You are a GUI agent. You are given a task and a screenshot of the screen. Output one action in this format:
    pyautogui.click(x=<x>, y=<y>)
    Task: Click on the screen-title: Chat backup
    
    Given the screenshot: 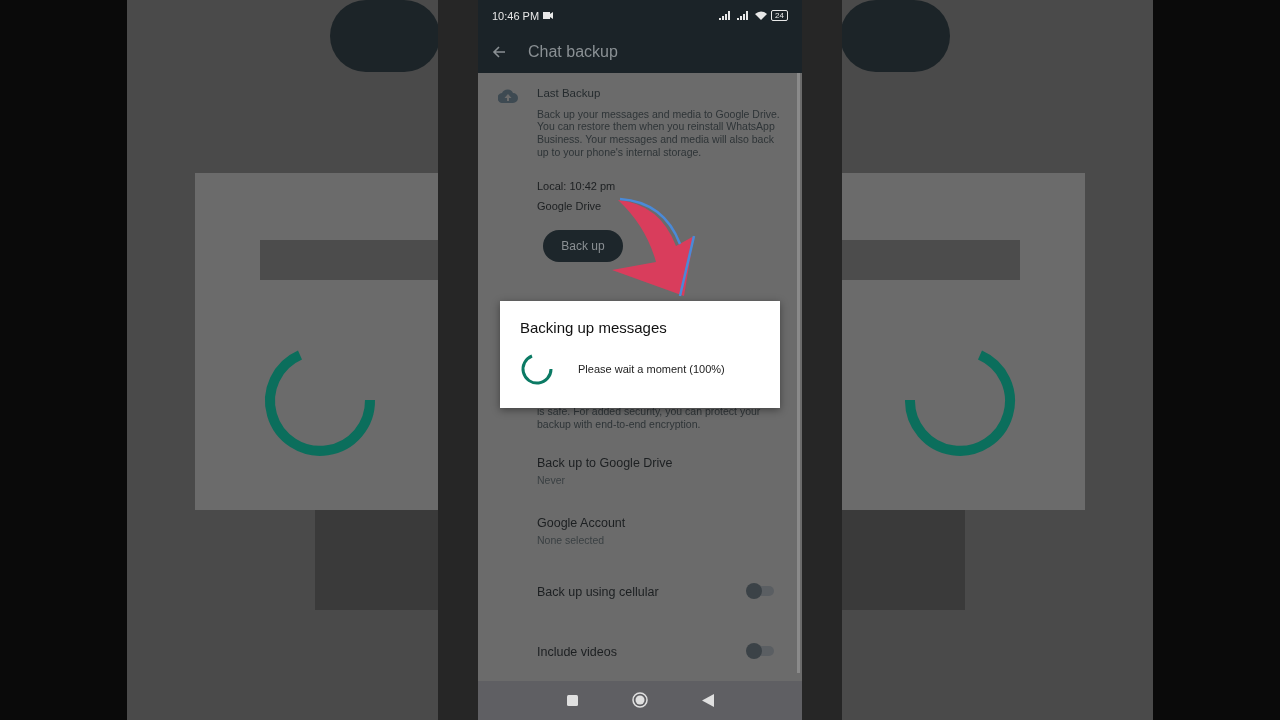 What is the action you would take?
    pyautogui.click(x=573, y=51)
    